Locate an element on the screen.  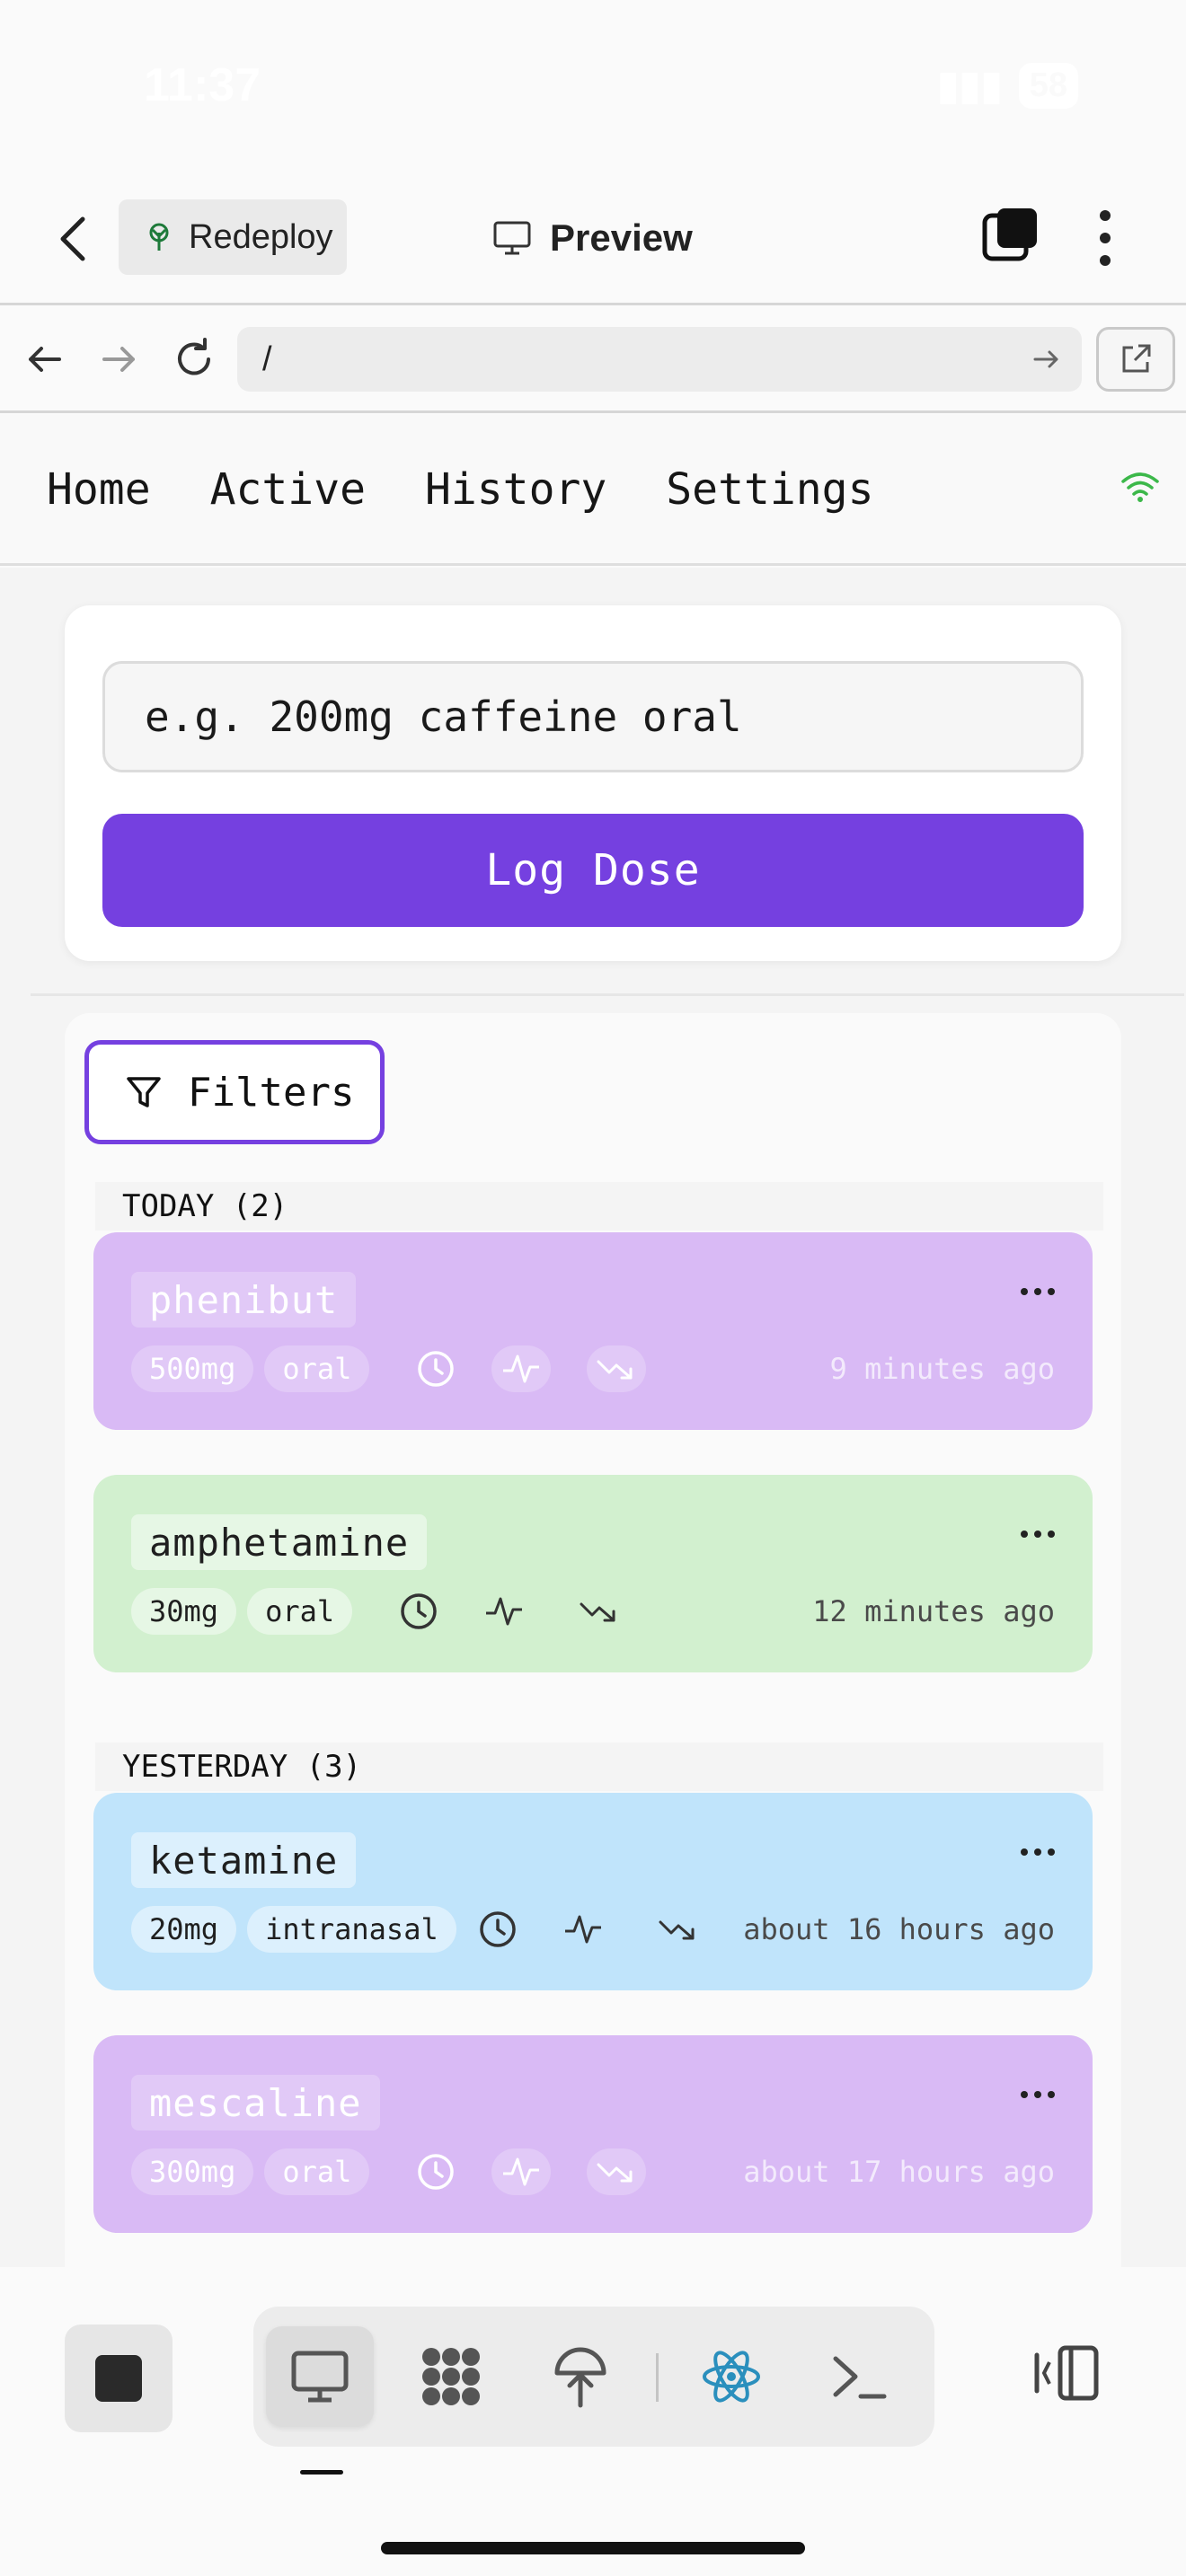
nav-active: Active is located at coordinates (288, 489).